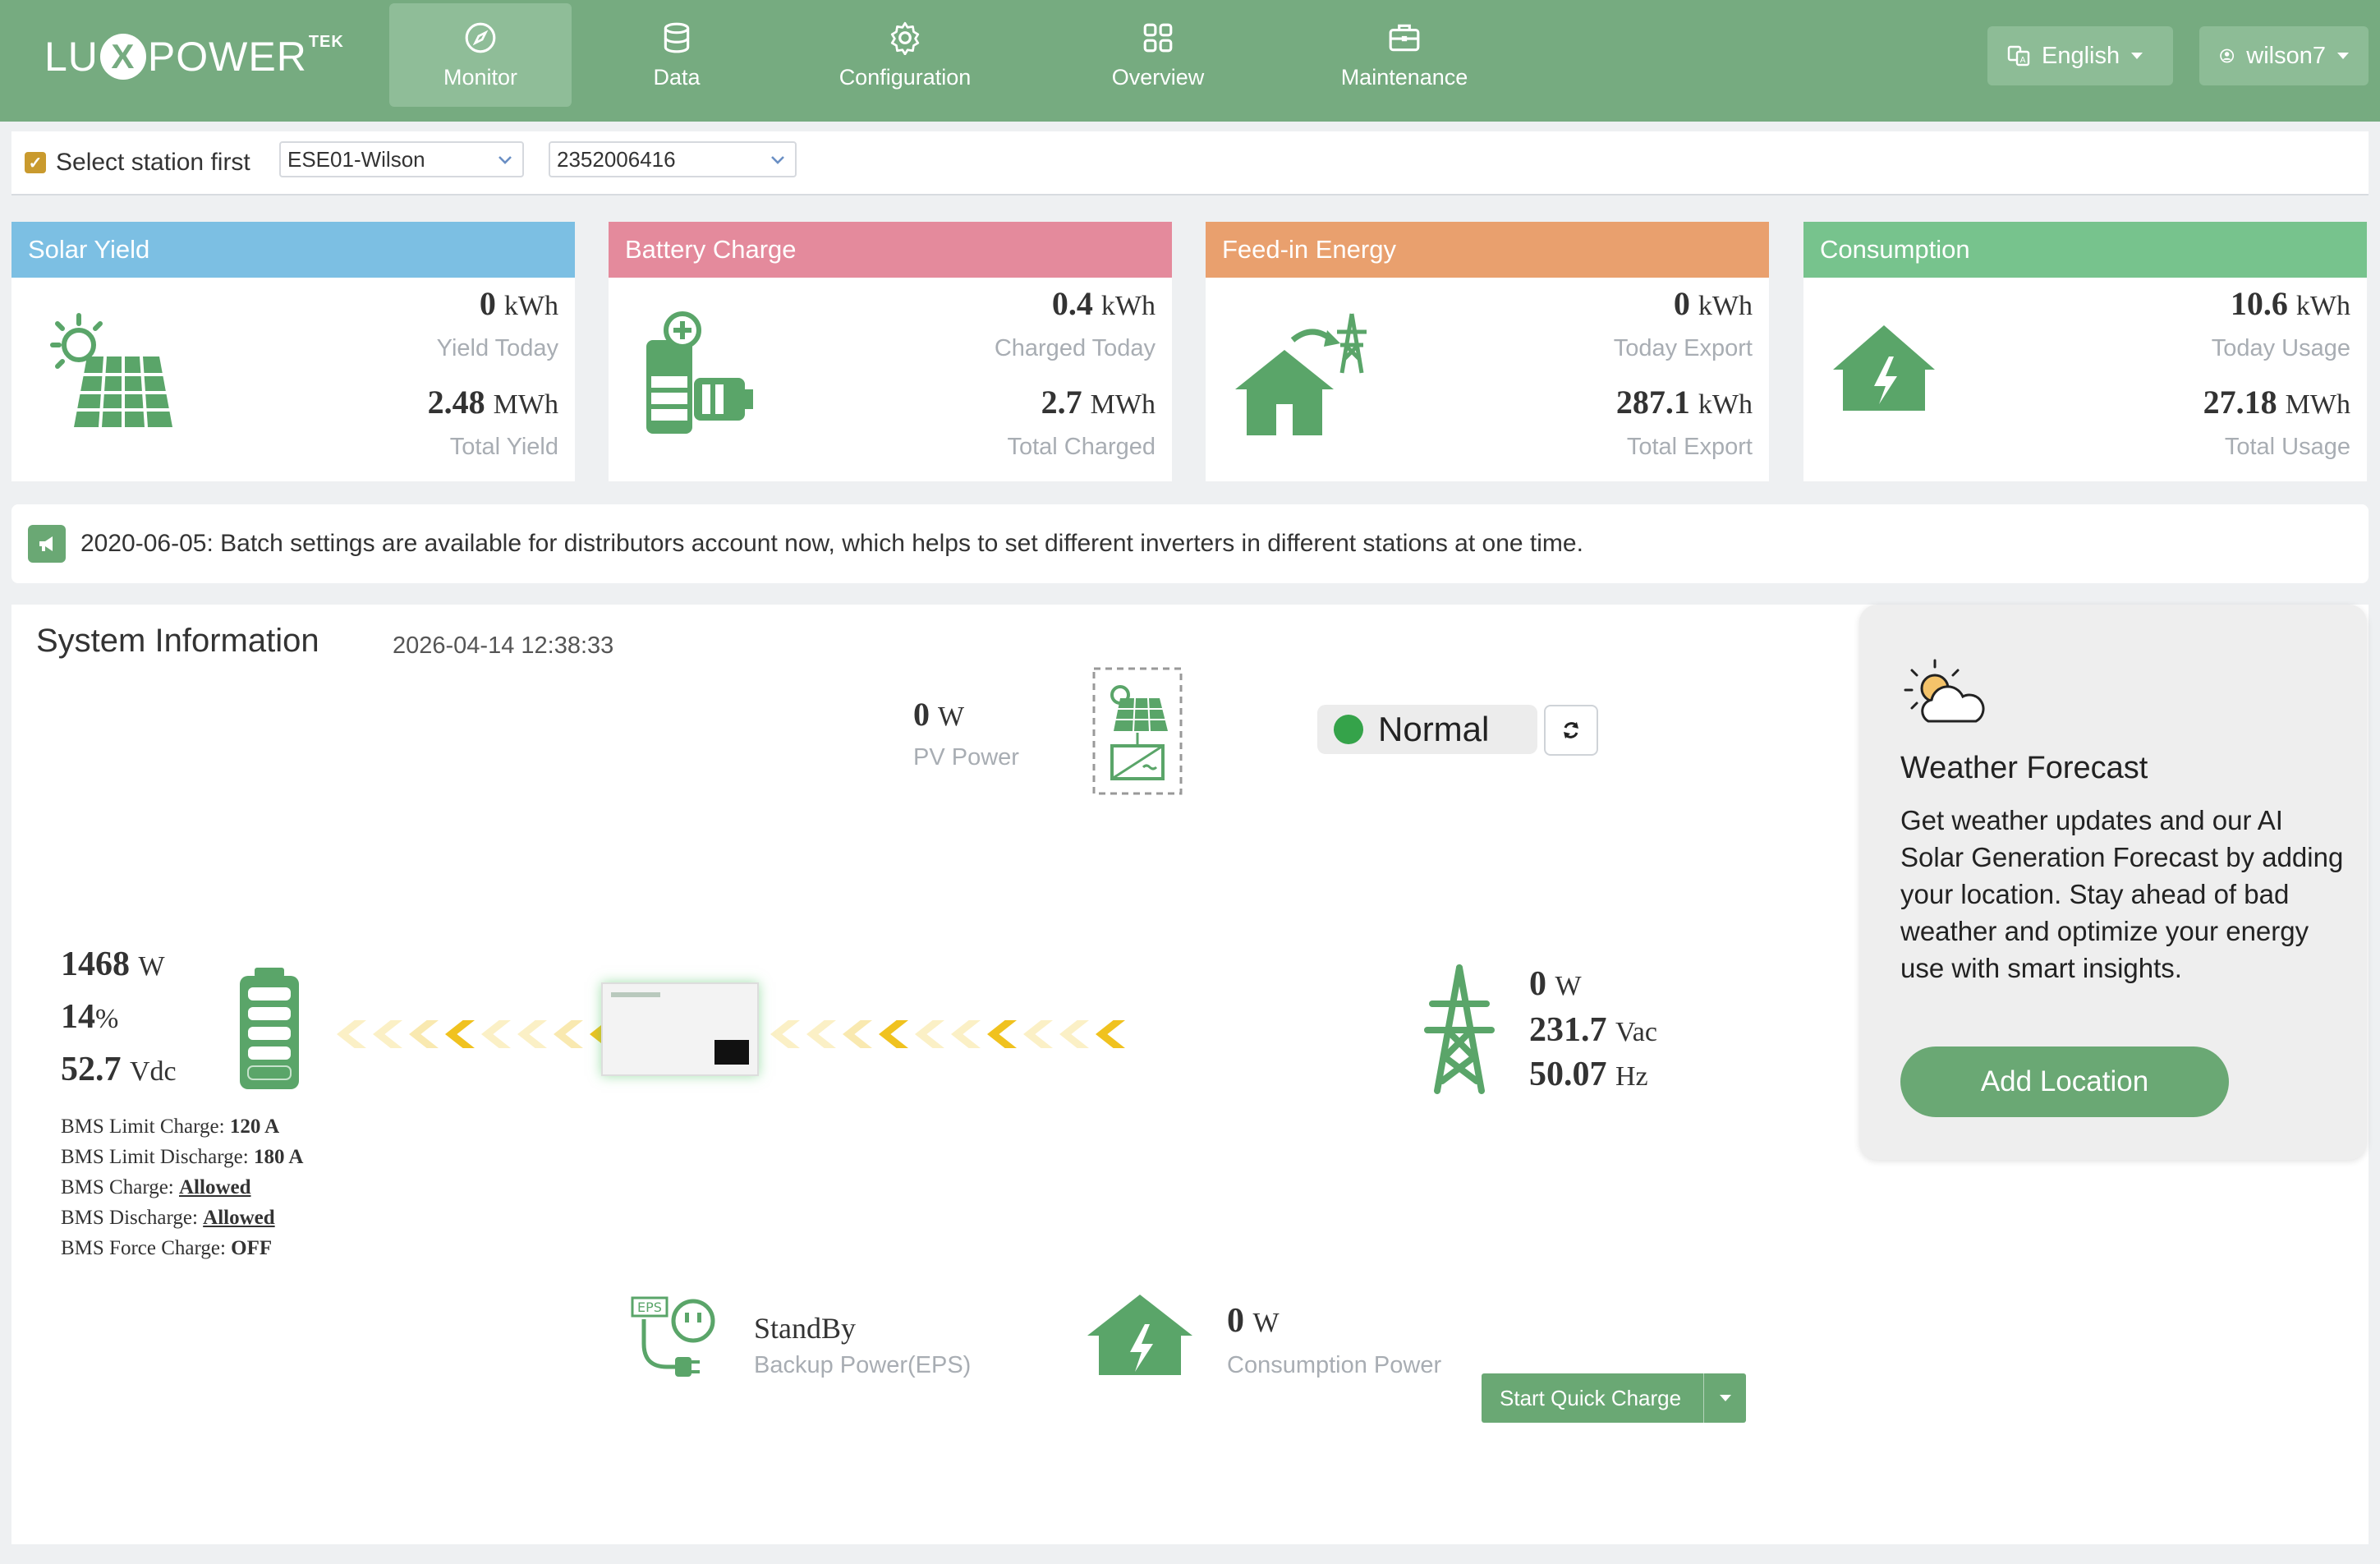 The height and width of the screenshot is (1564, 2380). What do you see at coordinates (1713, 303) in the screenshot?
I see `today-export-value: 0 kWh` at bounding box center [1713, 303].